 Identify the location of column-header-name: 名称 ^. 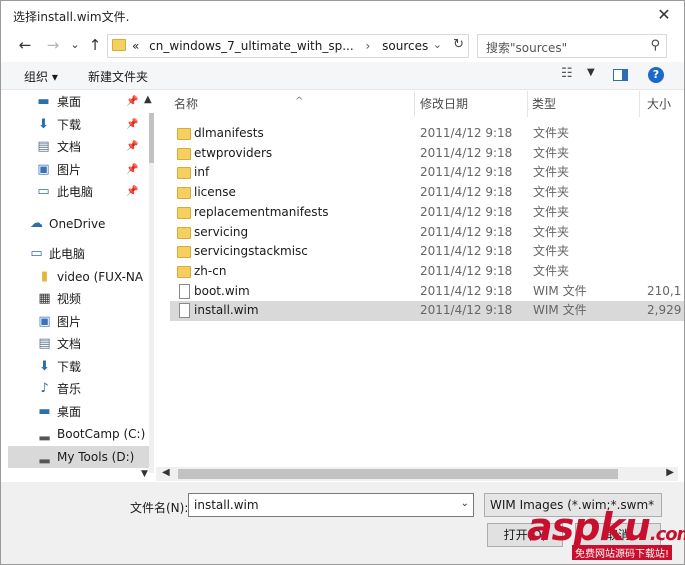
(294, 104).